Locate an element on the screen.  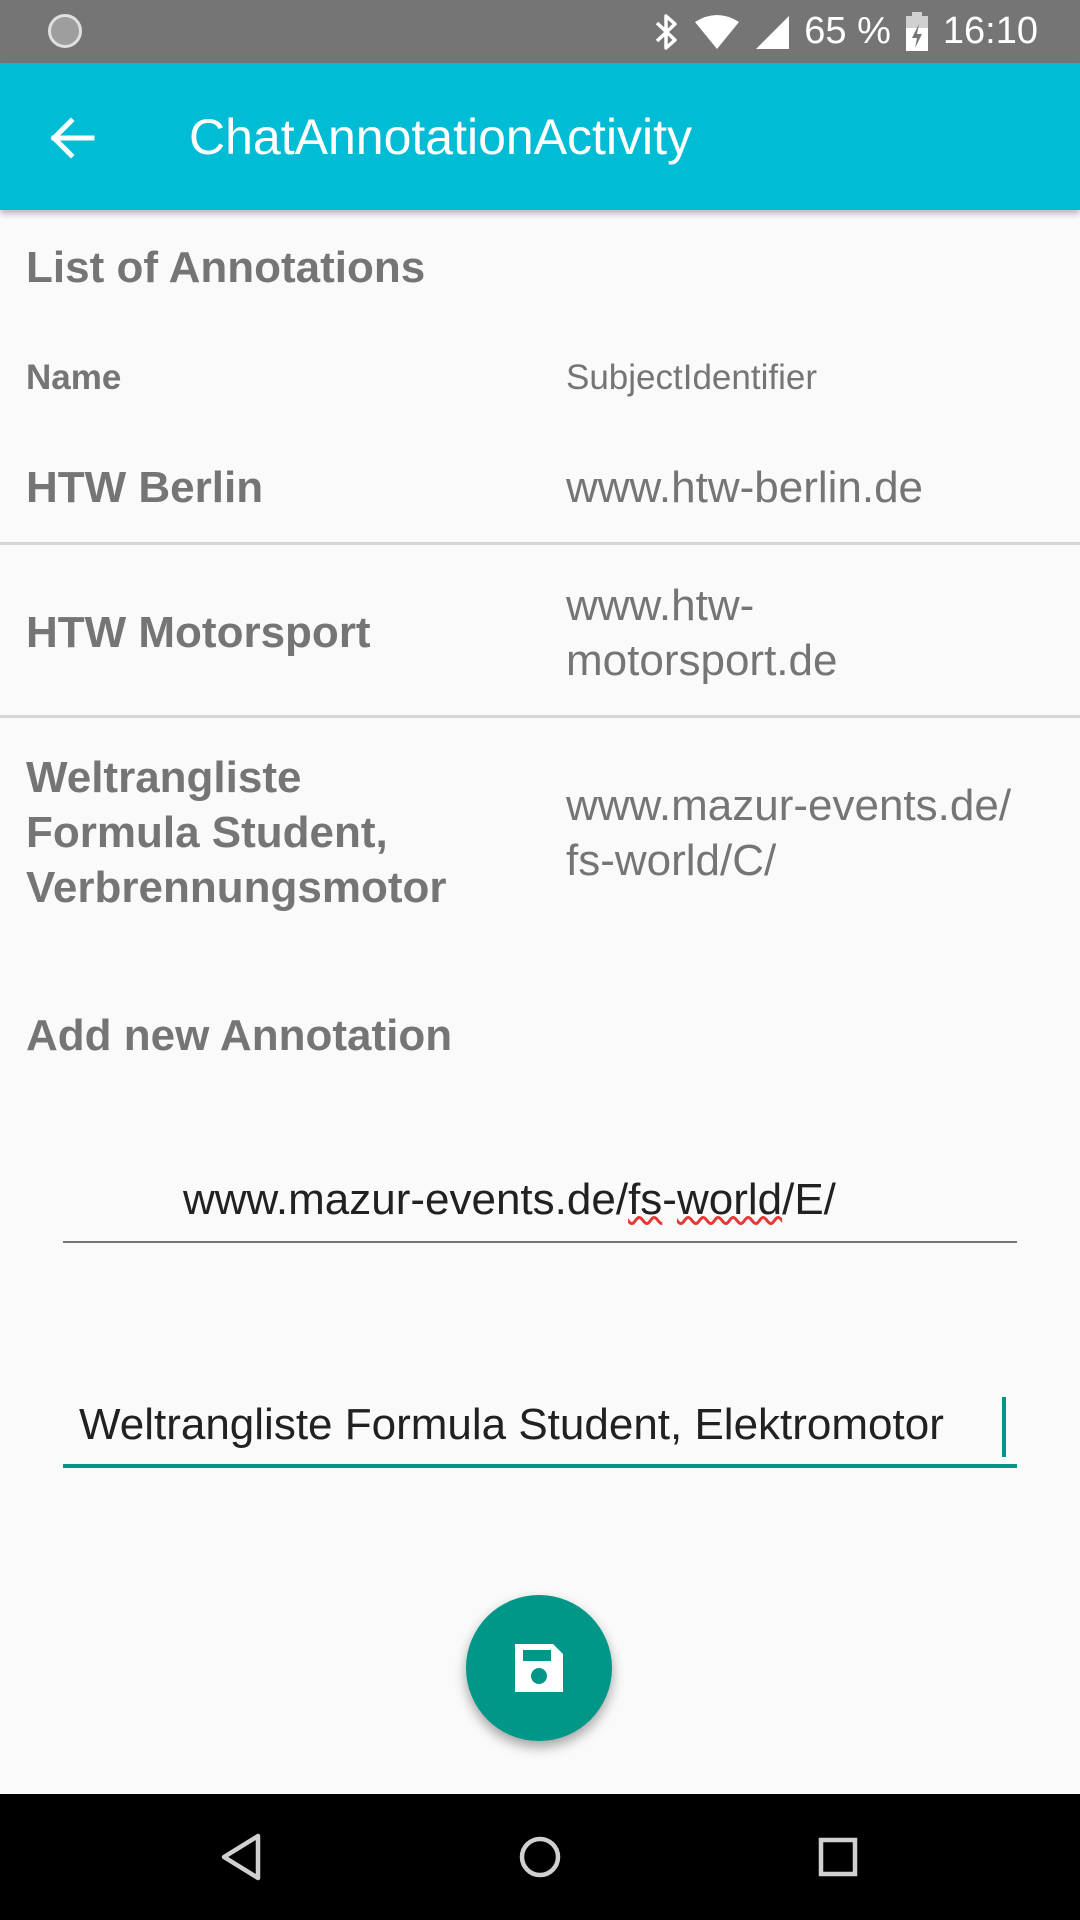
loading-icon is located at coordinates (65, 31).